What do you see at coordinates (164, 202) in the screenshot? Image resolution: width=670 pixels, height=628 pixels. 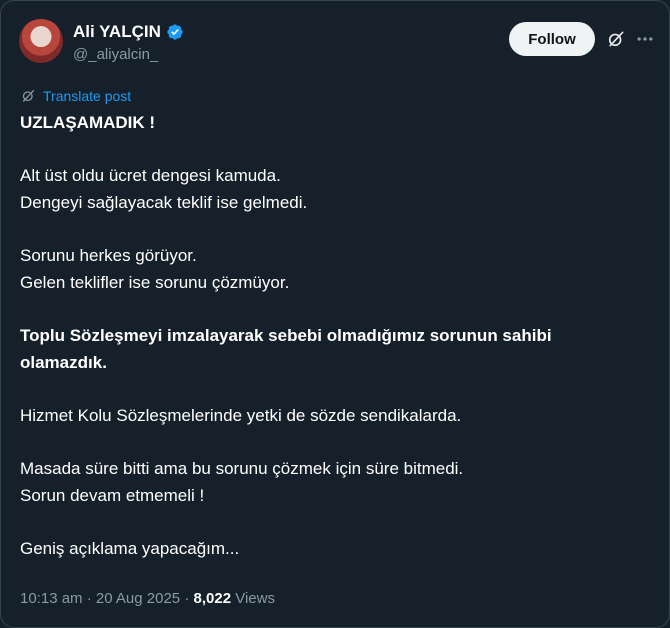 I see `post-line: Dengeyi sağlayacak teklif ise gelmedi.` at bounding box center [164, 202].